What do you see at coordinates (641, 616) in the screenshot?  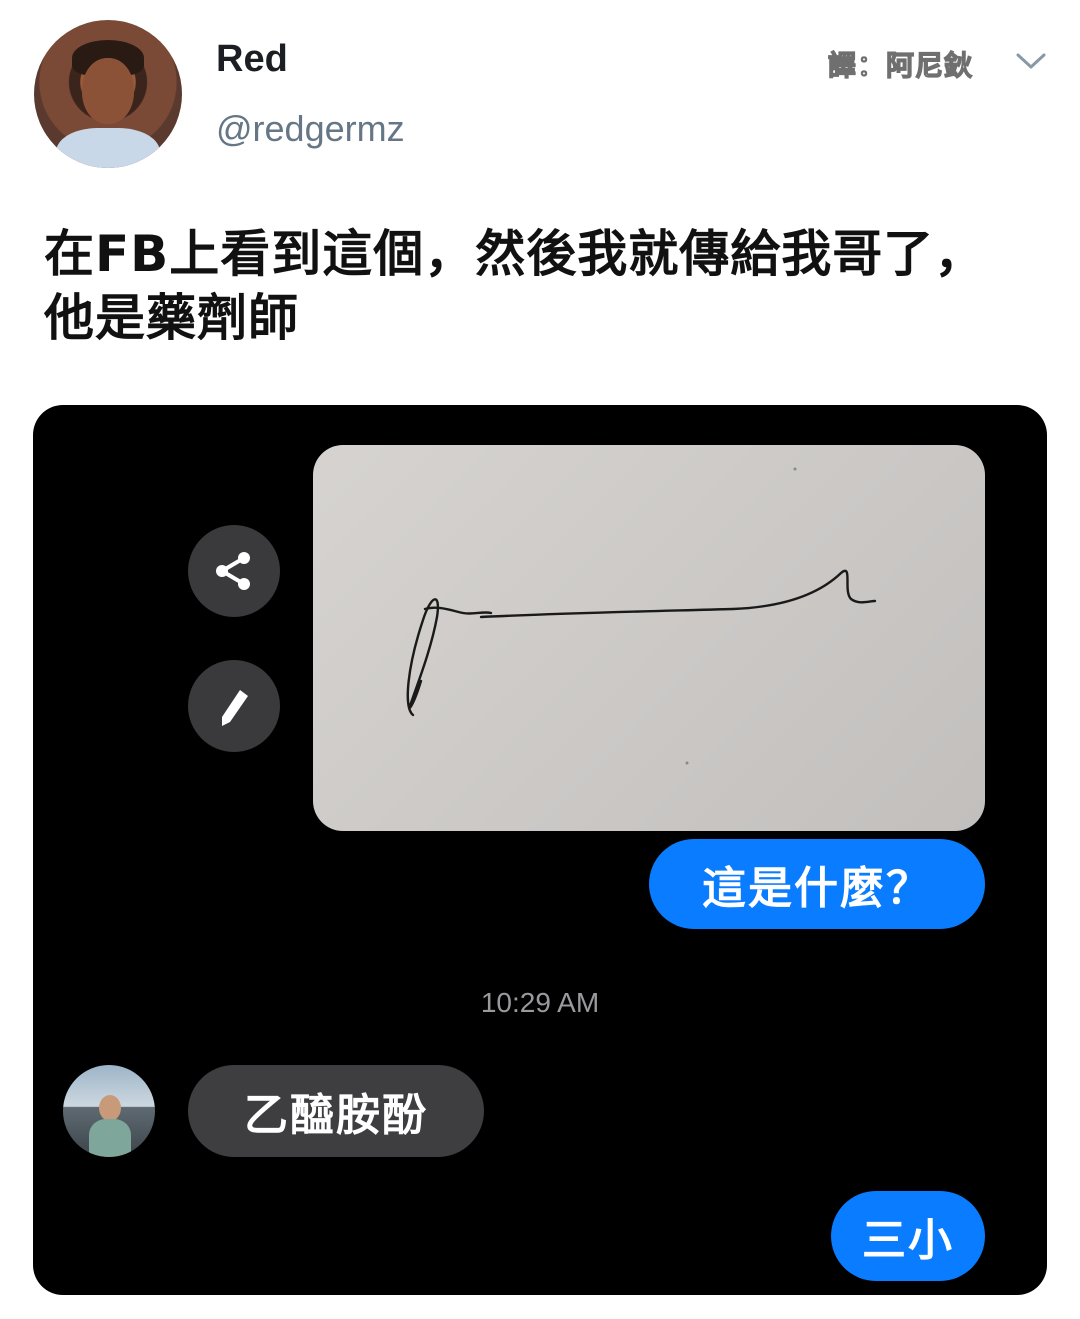 I see `signature-scribble` at bounding box center [641, 616].